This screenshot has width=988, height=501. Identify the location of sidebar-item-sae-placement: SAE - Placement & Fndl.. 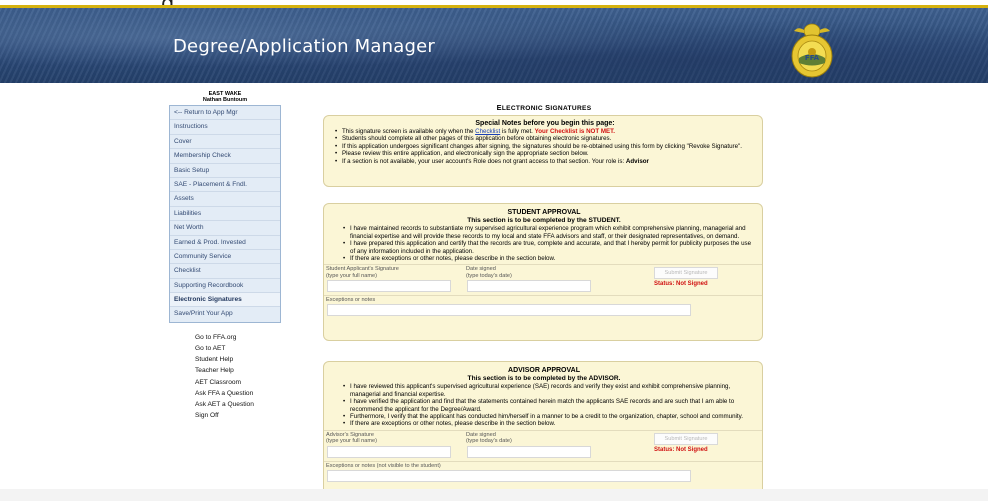
(225, 185).